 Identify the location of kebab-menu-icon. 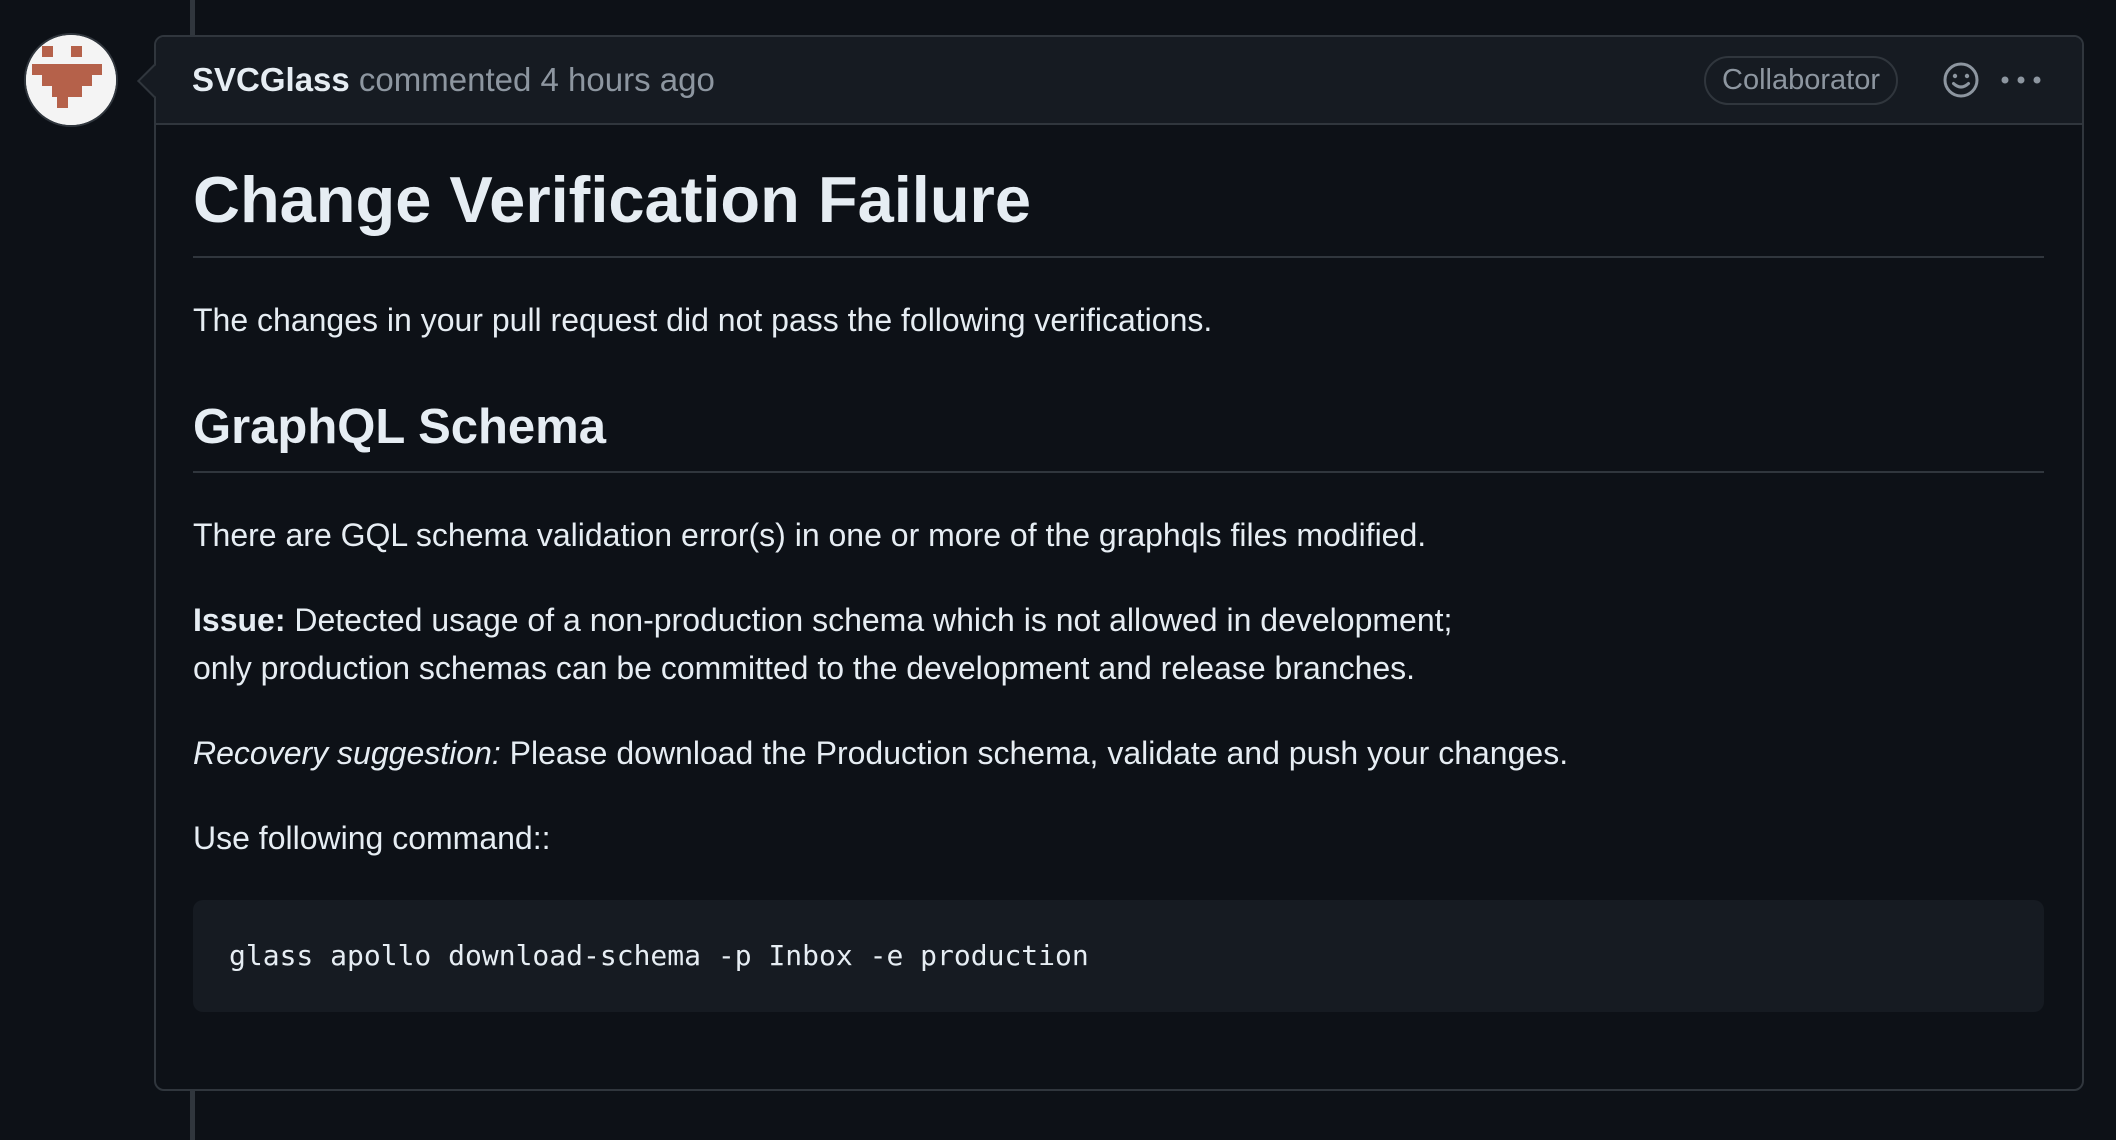
(2021, 80).